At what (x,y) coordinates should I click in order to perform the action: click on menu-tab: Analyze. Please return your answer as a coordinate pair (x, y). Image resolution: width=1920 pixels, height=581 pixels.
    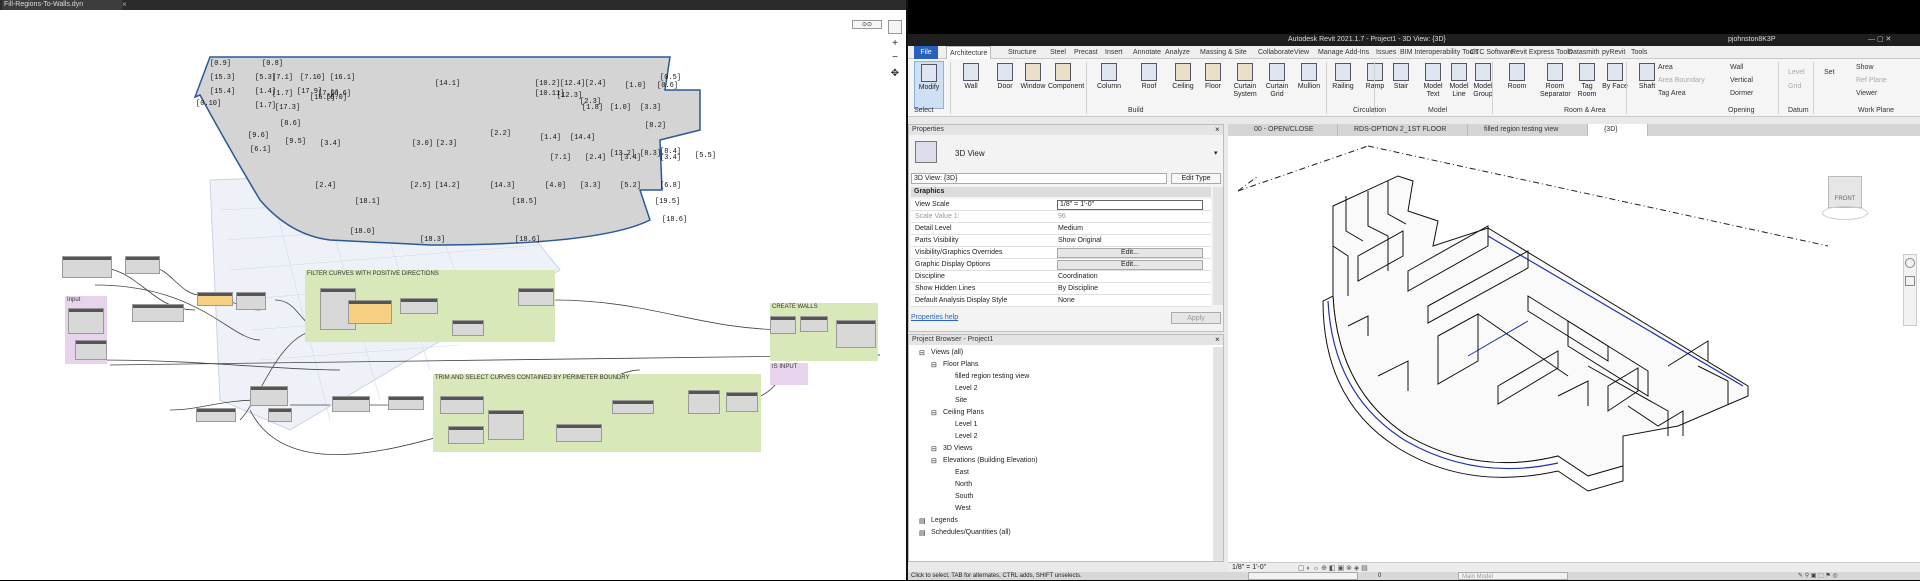
    Looking at the image, I should click on (1177, 52).